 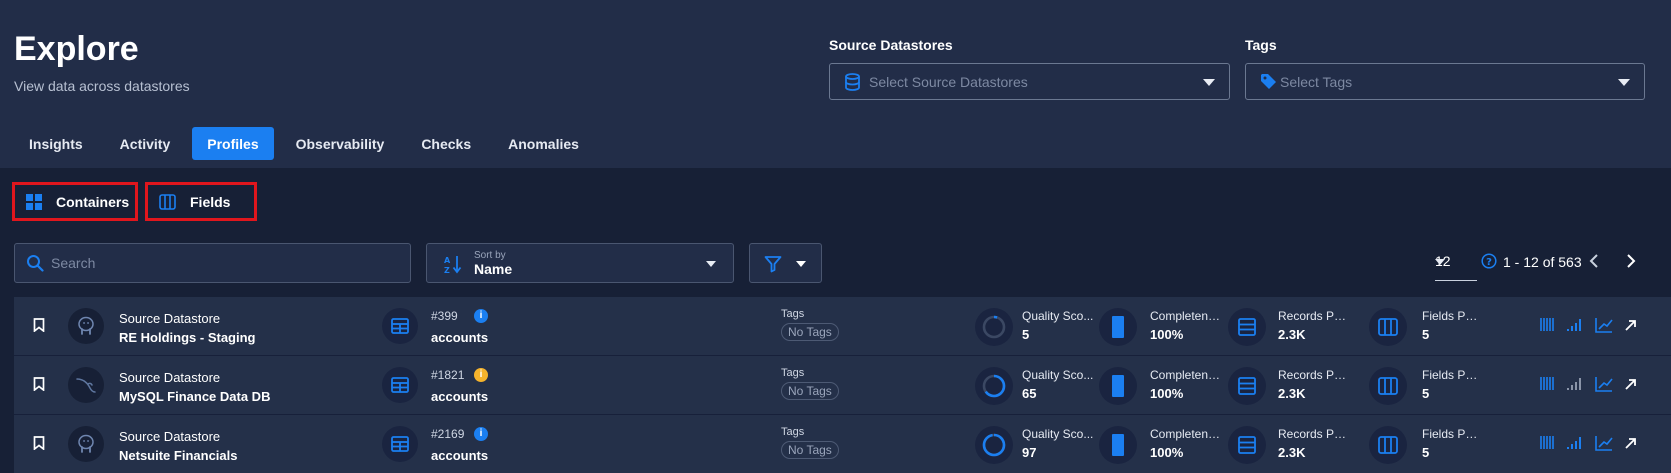 I want to click on filter-icon, so click(x=773, y=266).